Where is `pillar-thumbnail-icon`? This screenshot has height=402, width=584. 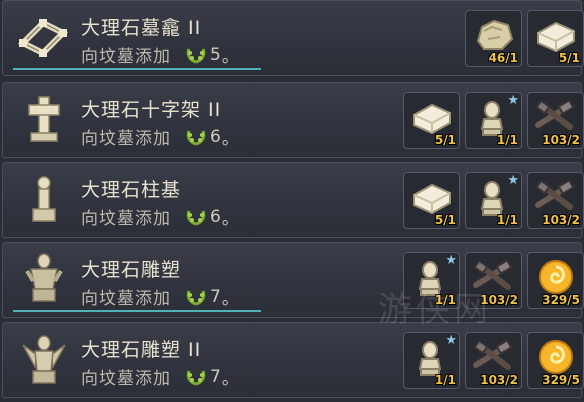 pillar-thumbnail-icon is located at coordinates (44, 199).